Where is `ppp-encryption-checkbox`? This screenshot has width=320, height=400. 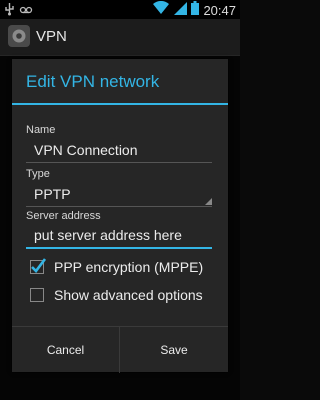 ppp-encryption-checkbox is located at coordinates (38, 266).